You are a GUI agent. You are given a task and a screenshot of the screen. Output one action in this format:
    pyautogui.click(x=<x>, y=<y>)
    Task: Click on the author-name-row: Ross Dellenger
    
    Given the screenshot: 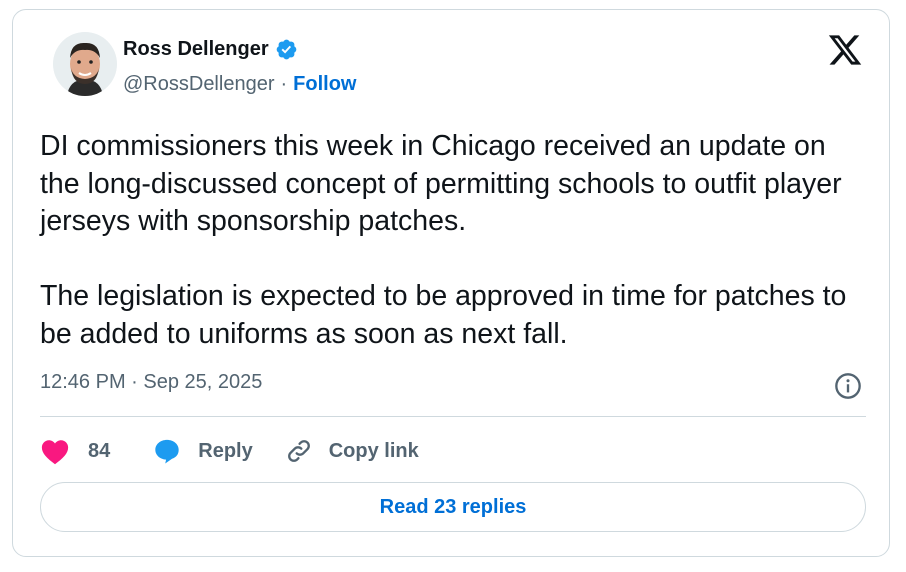 What is the action you would take?
    pyautogui.click(x=210, y=49)
    